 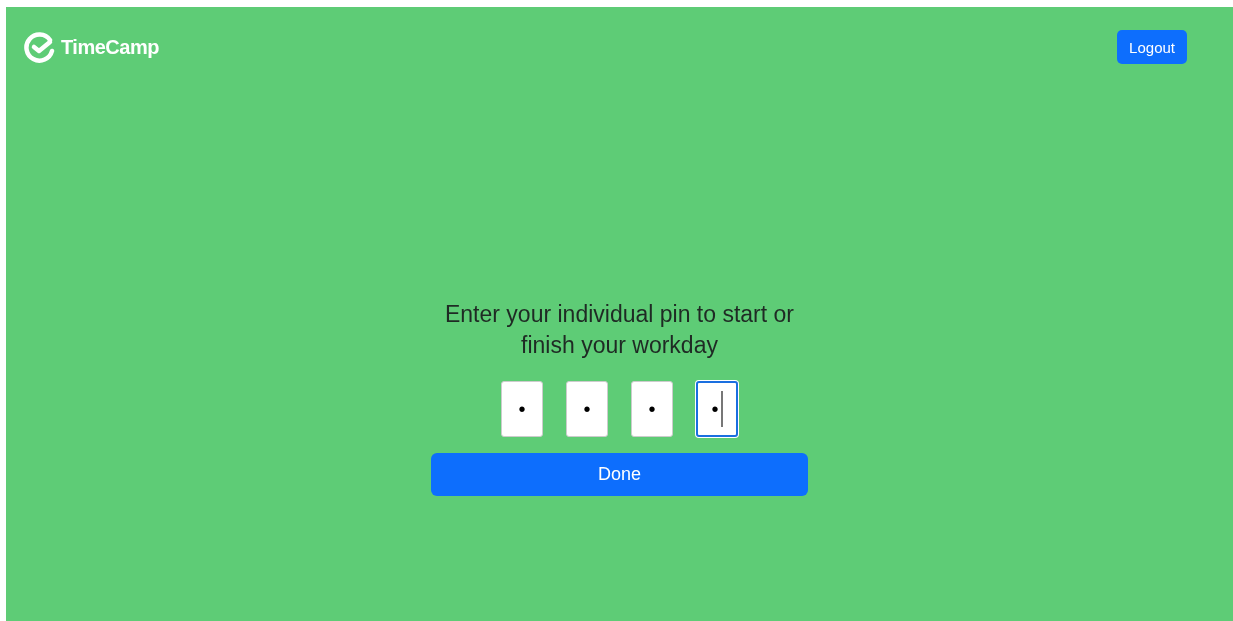 I want to click on check-logo-icon, so click(x=40, y=47).